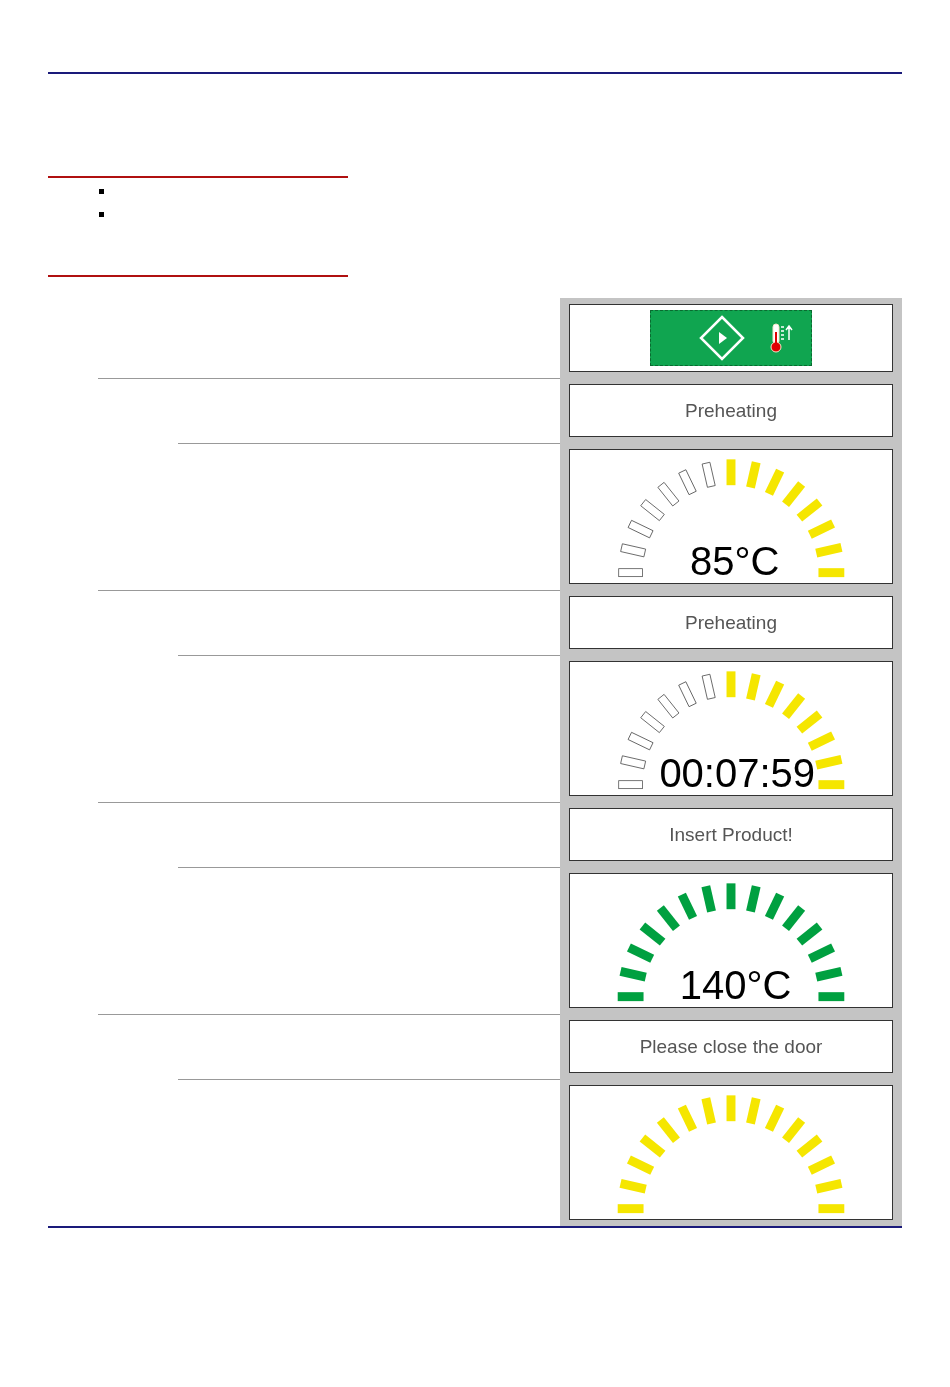 This screenshot has height=1387, width=950. Describe the element at coordinates (731, 834) in the screenshot. I see `status-message: Insert Product!` at that location.